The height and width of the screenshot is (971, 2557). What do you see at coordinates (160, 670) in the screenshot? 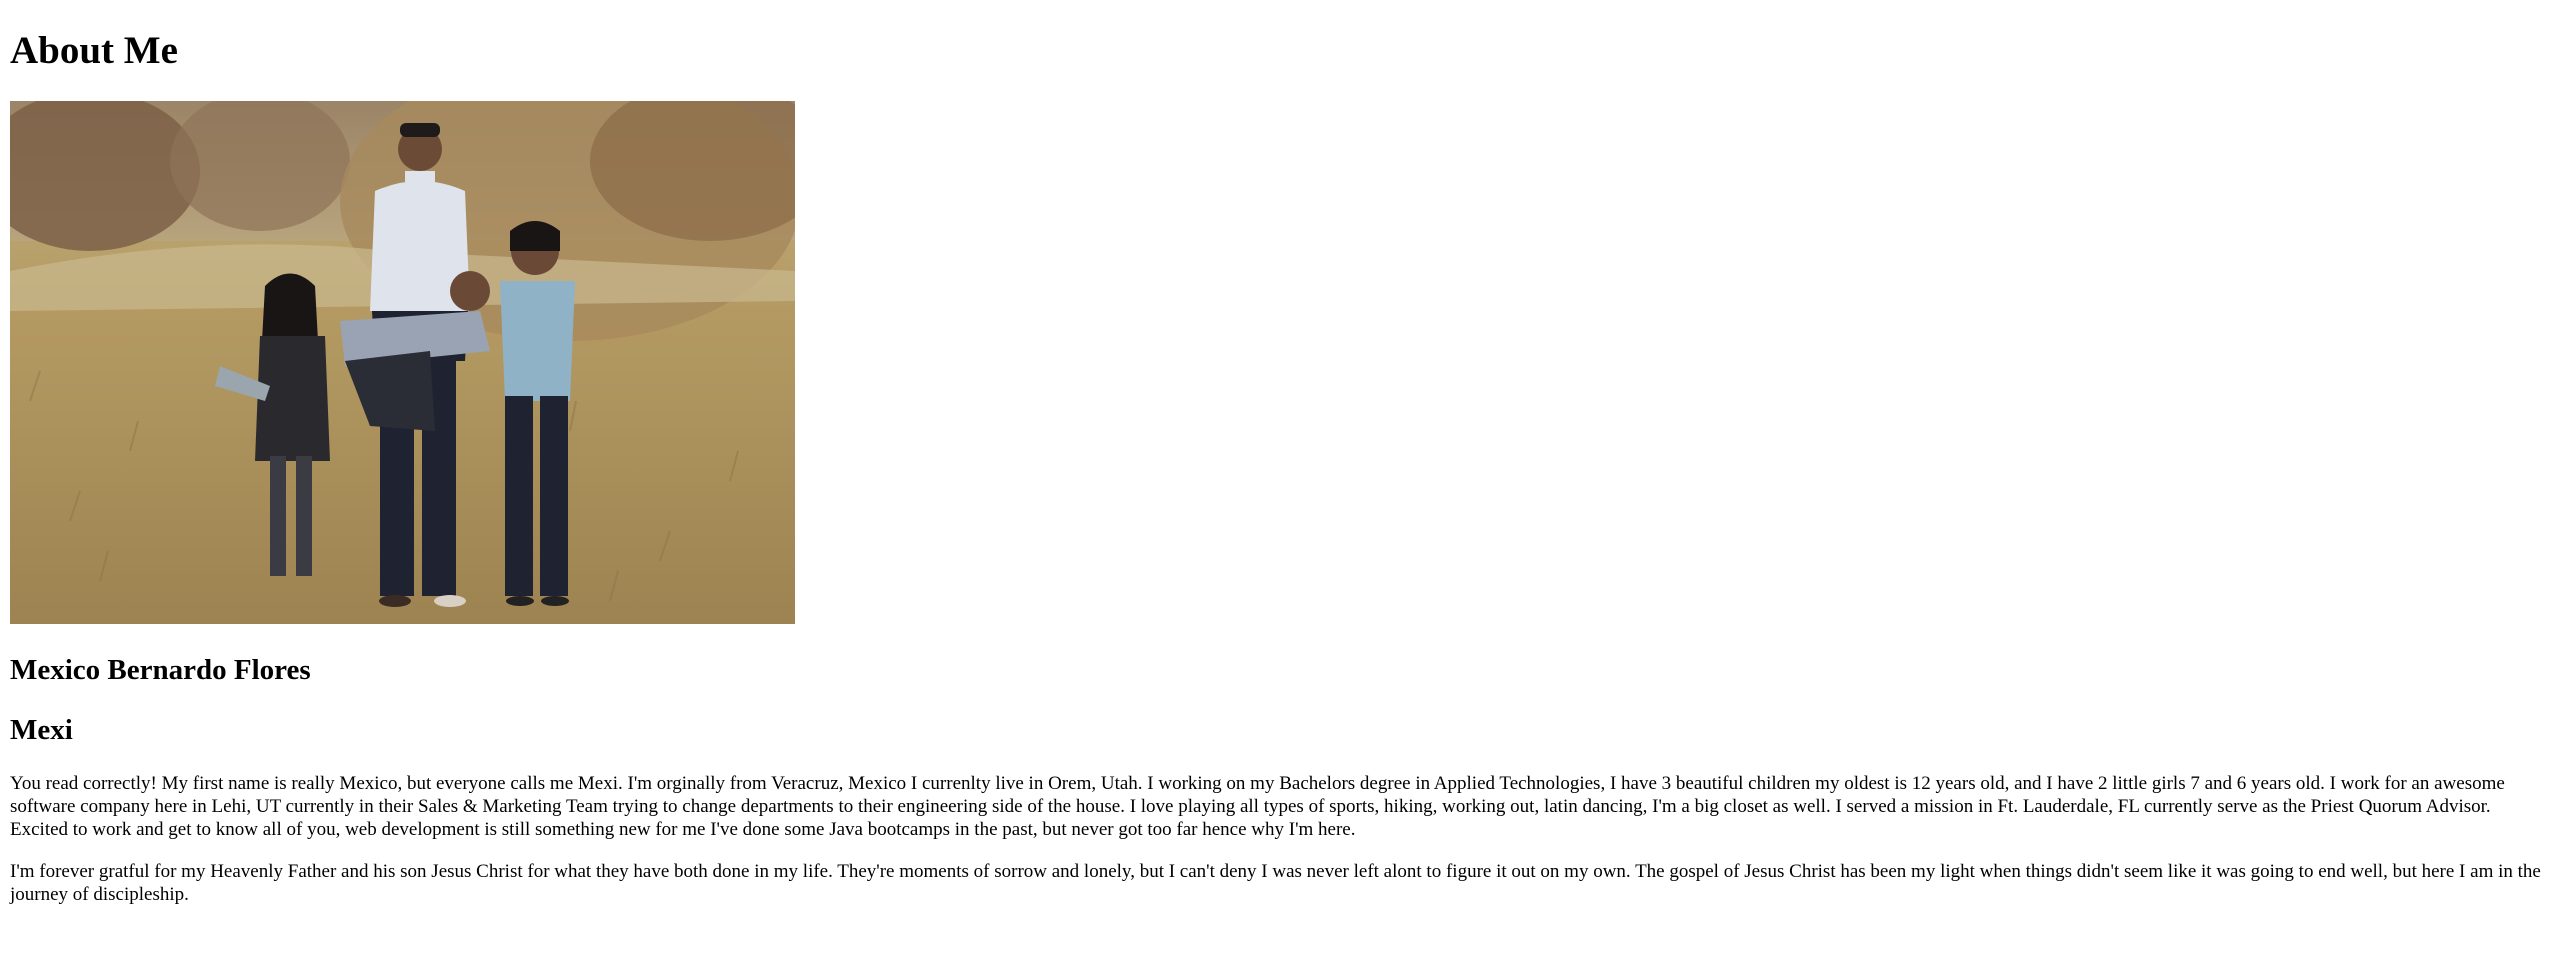
I see `full-name-heading: Mexico Bernardo Flores` at bounding box center [160, 670].